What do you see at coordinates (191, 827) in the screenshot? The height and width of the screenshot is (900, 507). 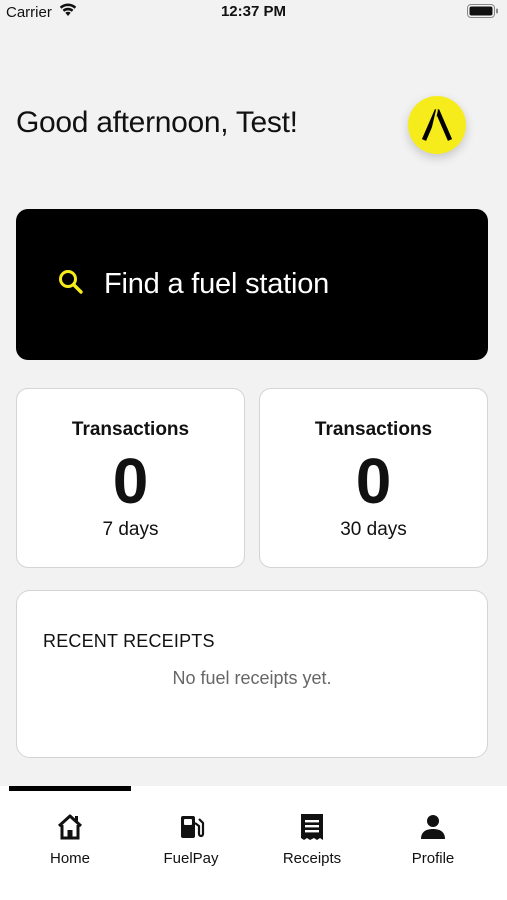 I see `fuel-pump-icon` at bounding box center [191, 827].